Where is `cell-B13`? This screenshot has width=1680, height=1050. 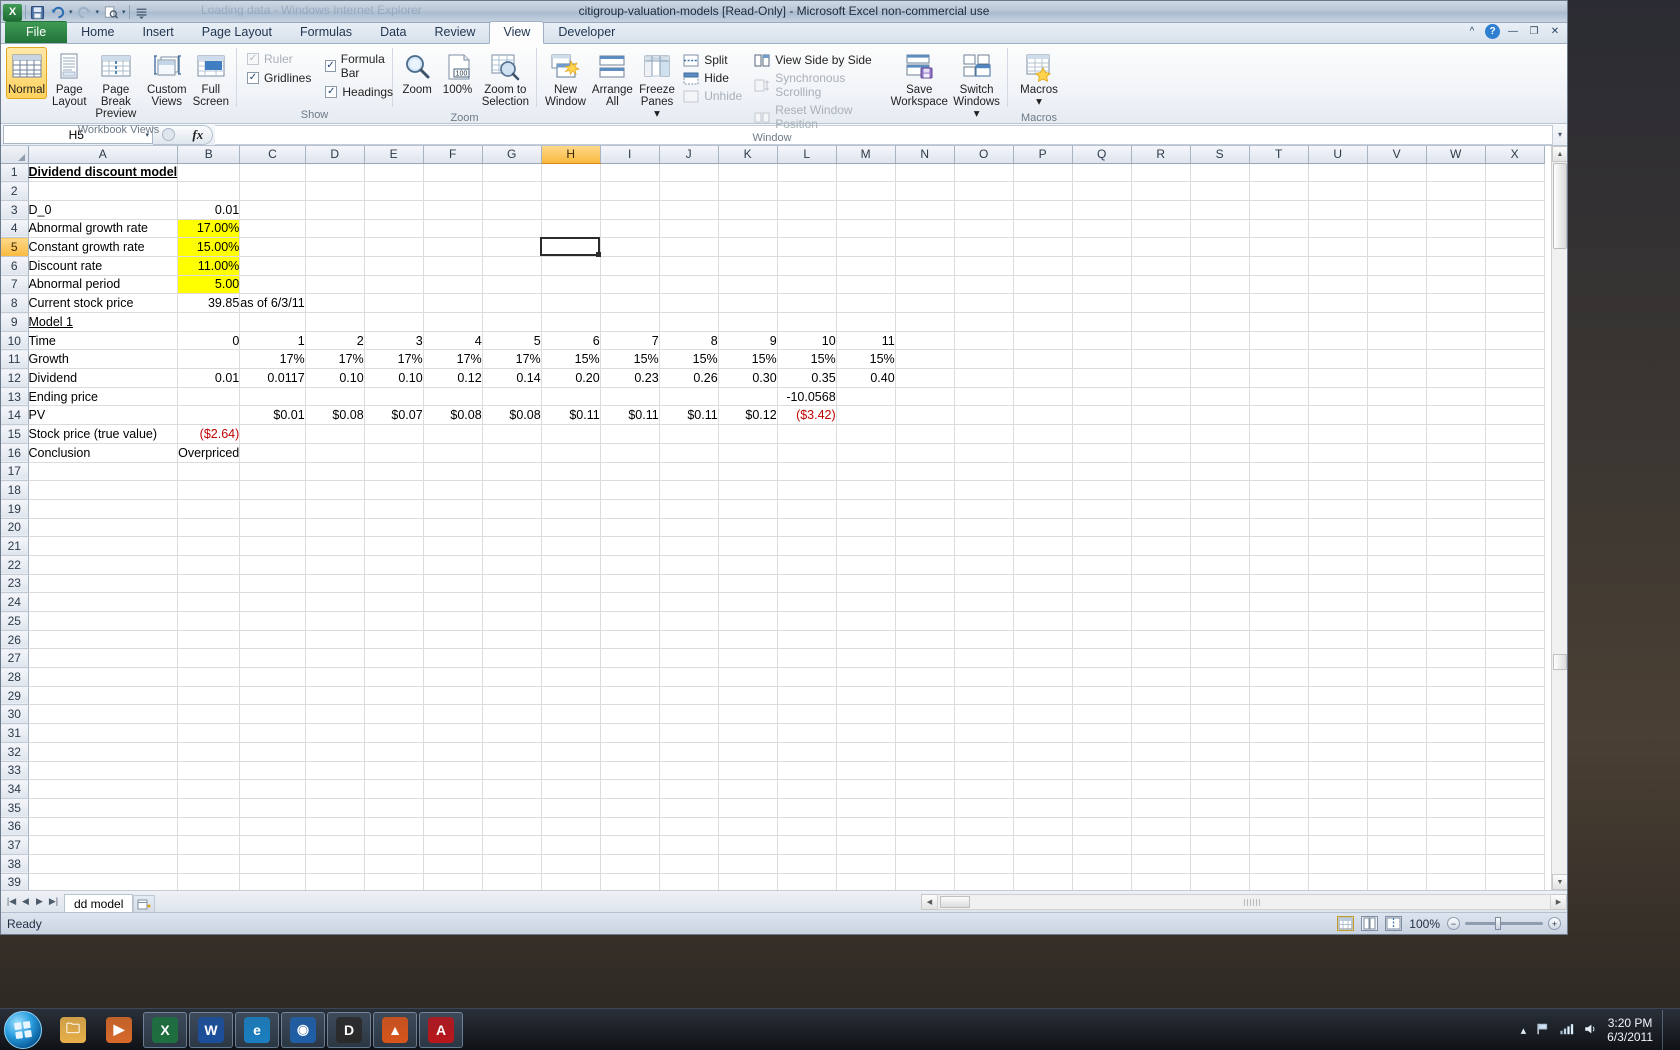
cell-B13 is located at coordinates (209, 397).